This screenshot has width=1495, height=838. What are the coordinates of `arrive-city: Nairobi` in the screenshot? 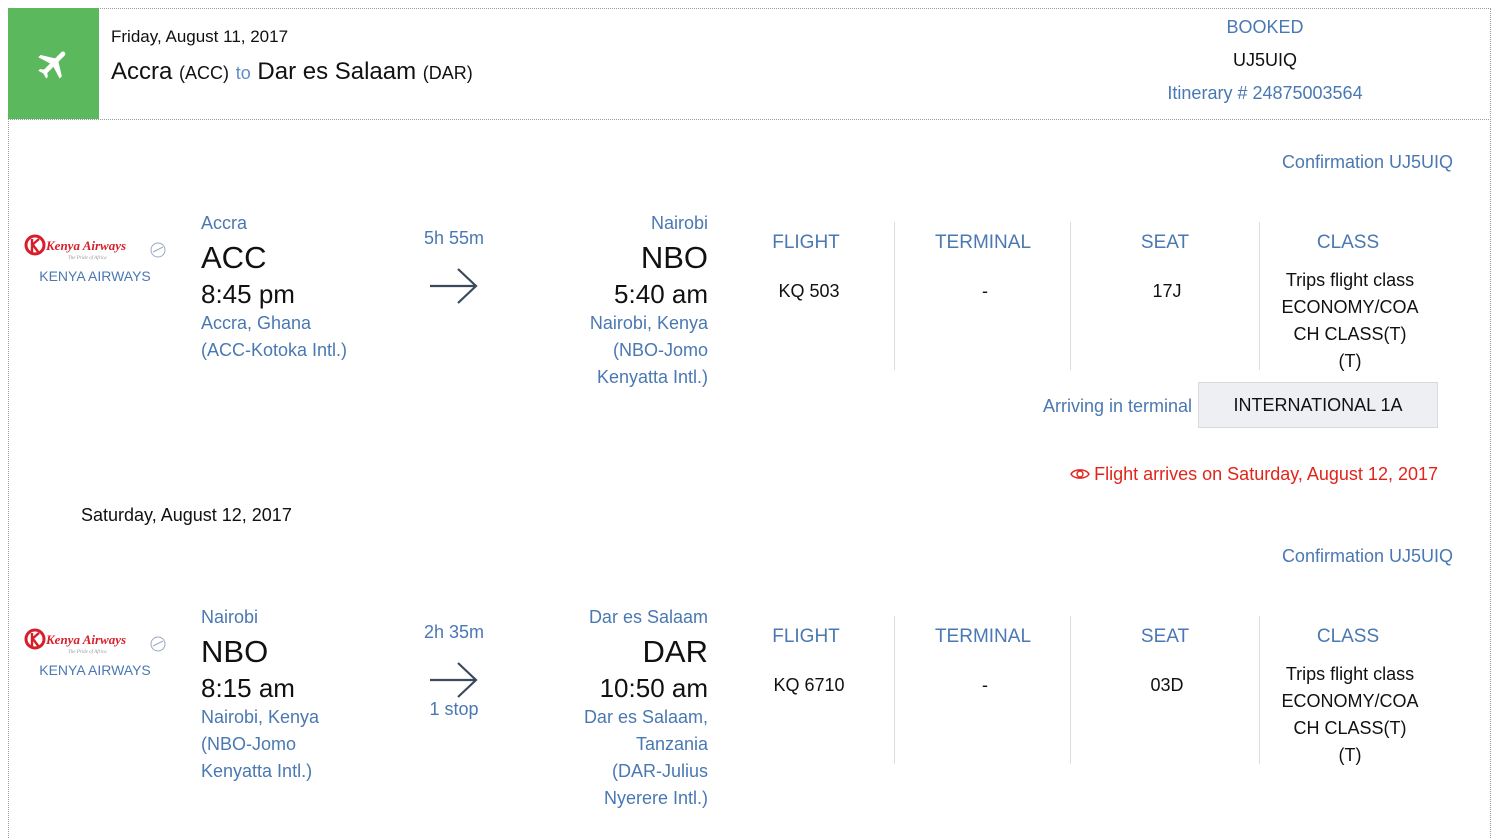 It's located at (679, 223).